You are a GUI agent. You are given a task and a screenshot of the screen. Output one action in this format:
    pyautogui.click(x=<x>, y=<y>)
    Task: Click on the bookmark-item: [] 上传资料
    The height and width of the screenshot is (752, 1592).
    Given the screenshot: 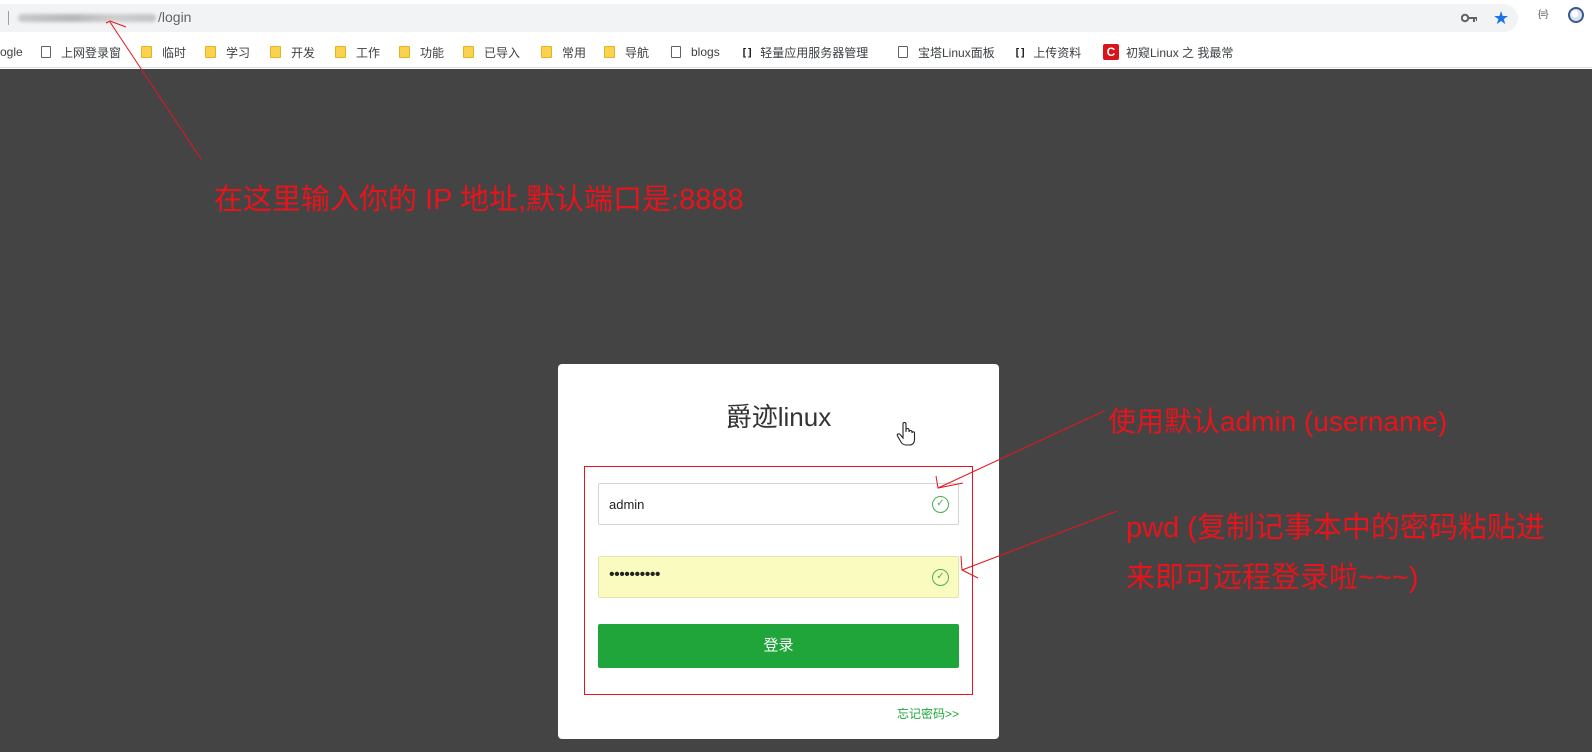 What is the action you would take?
    pyautogui.click(x=1047, y=52)
    